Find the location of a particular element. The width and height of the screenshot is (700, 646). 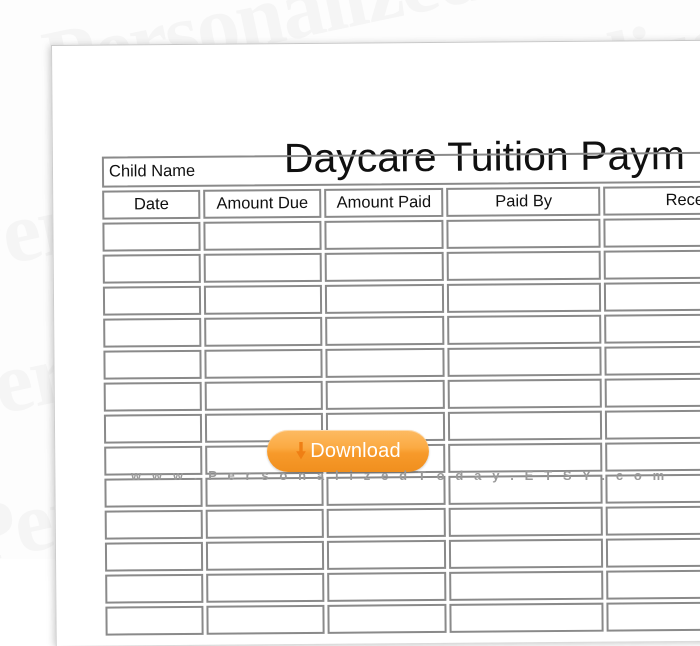

column-header-received: Received is located at coordinates (651, 200).